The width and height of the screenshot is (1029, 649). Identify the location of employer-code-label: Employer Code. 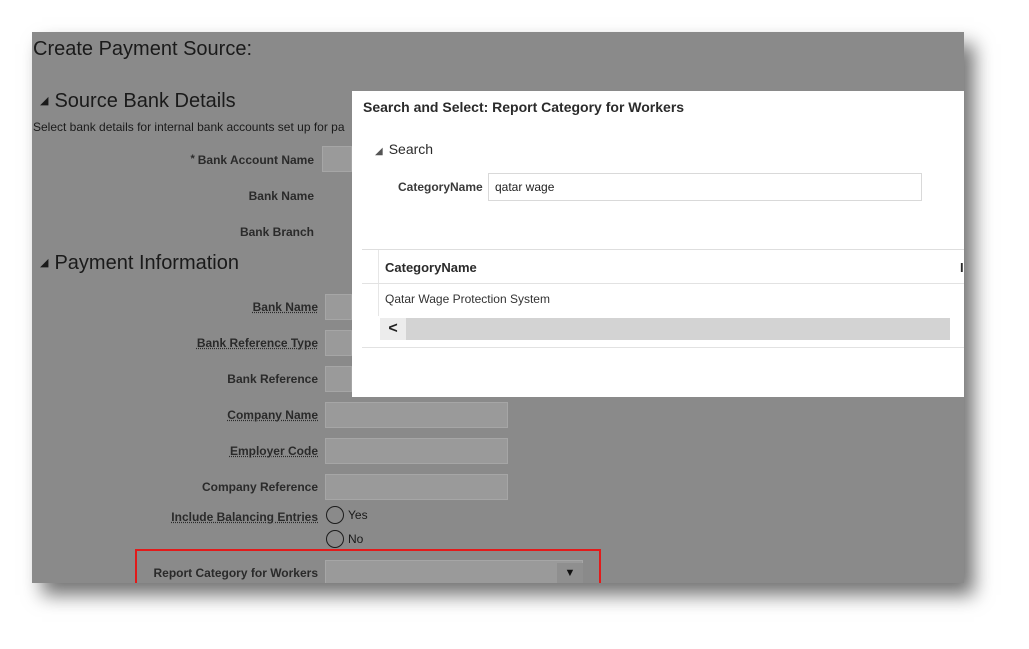
(273, 451).